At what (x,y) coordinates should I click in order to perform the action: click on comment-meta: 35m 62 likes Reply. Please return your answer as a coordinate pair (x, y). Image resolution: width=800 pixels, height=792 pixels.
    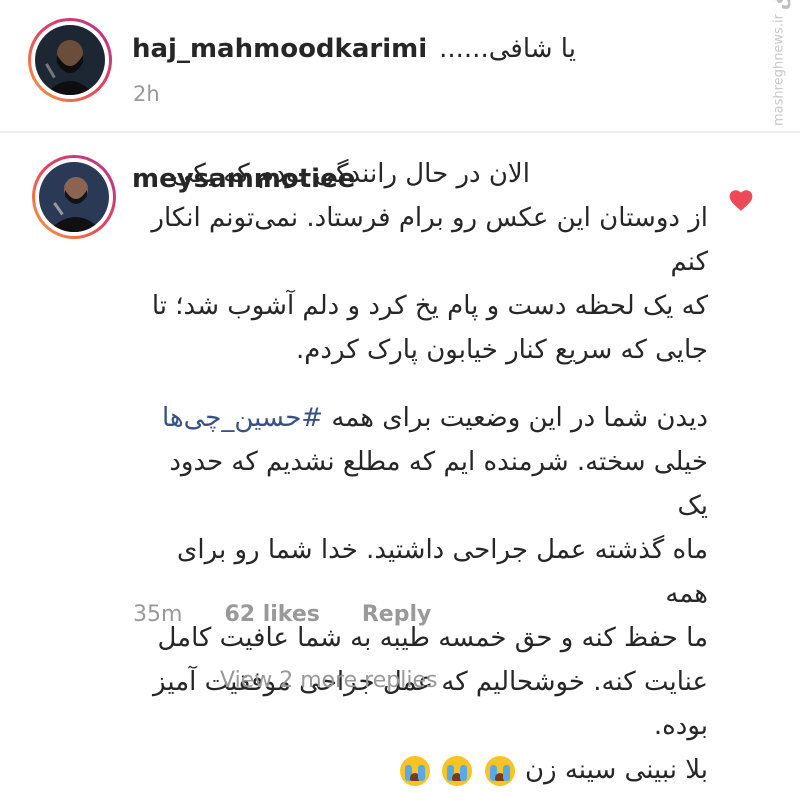
    Looking at the image, I should click on (282, 614).